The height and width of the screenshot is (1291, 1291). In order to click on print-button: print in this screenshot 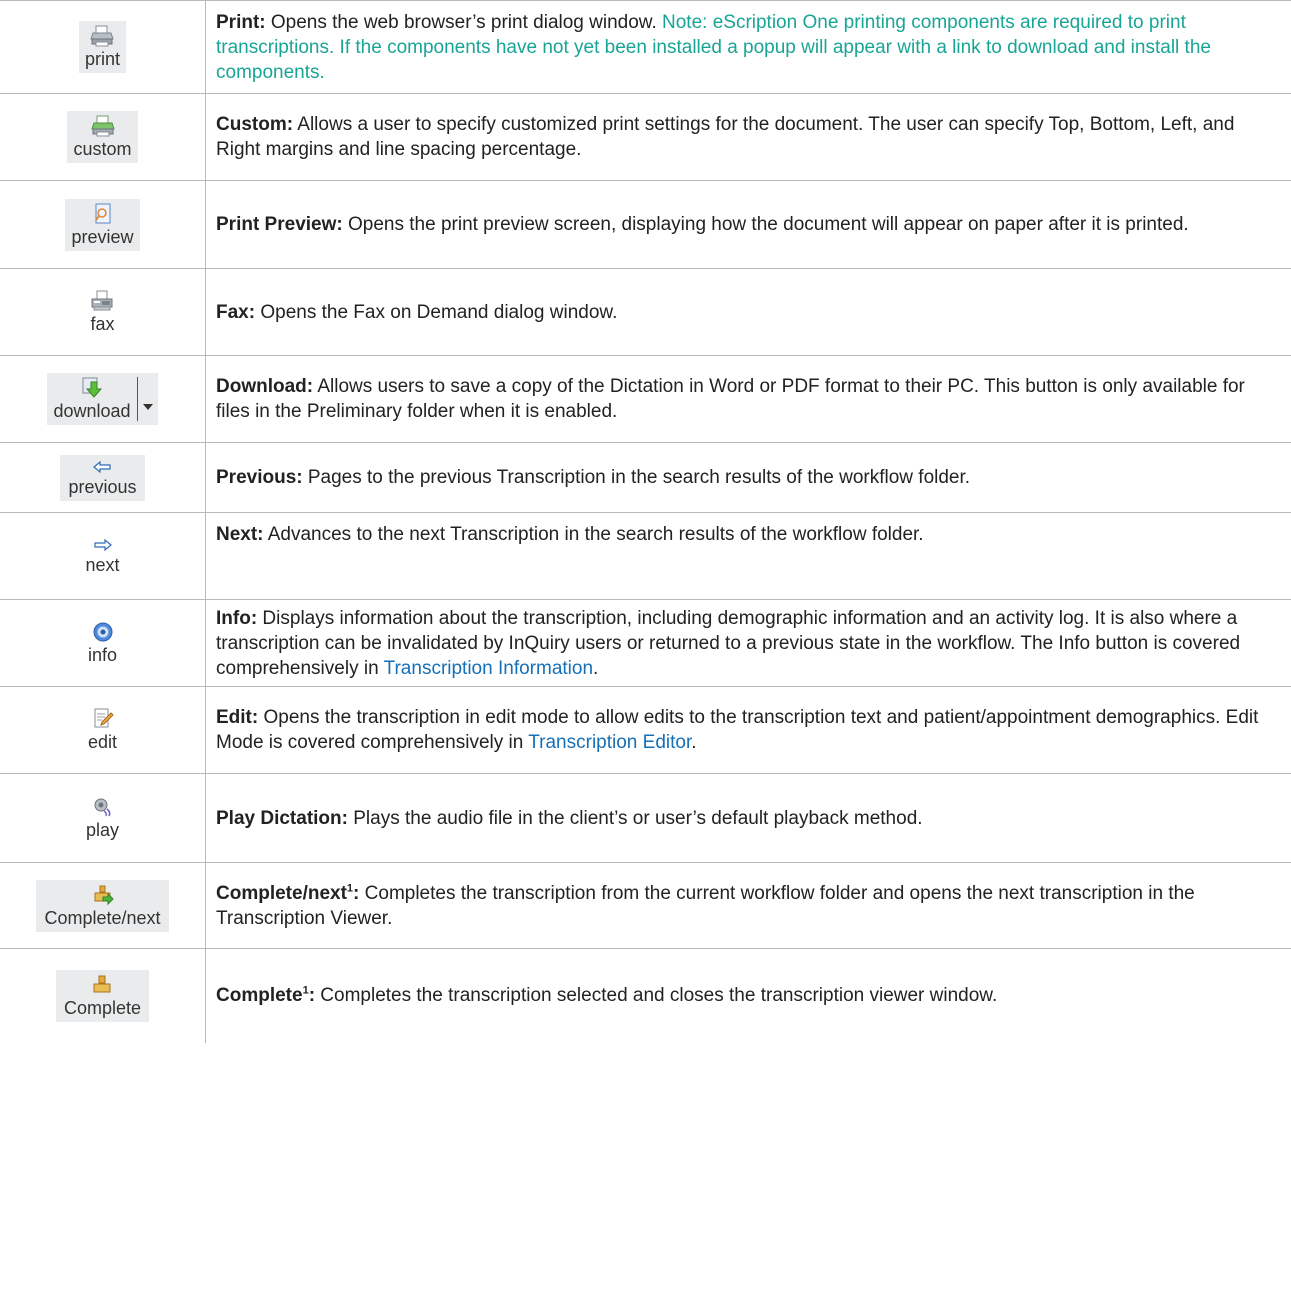, I will do `click(102, 47)`.